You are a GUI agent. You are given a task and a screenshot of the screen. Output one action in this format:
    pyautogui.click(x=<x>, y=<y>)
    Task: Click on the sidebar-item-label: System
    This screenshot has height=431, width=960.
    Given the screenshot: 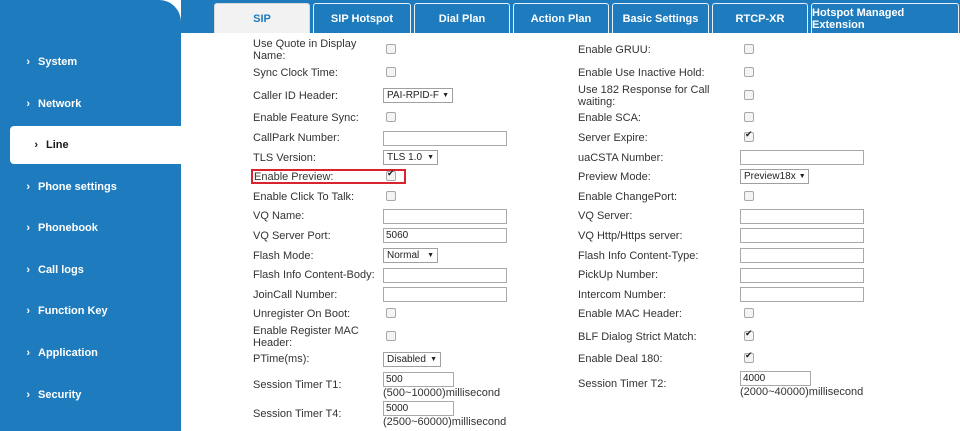 What is the action you would take?
    pyautogui.click(x=58, y=62)
    